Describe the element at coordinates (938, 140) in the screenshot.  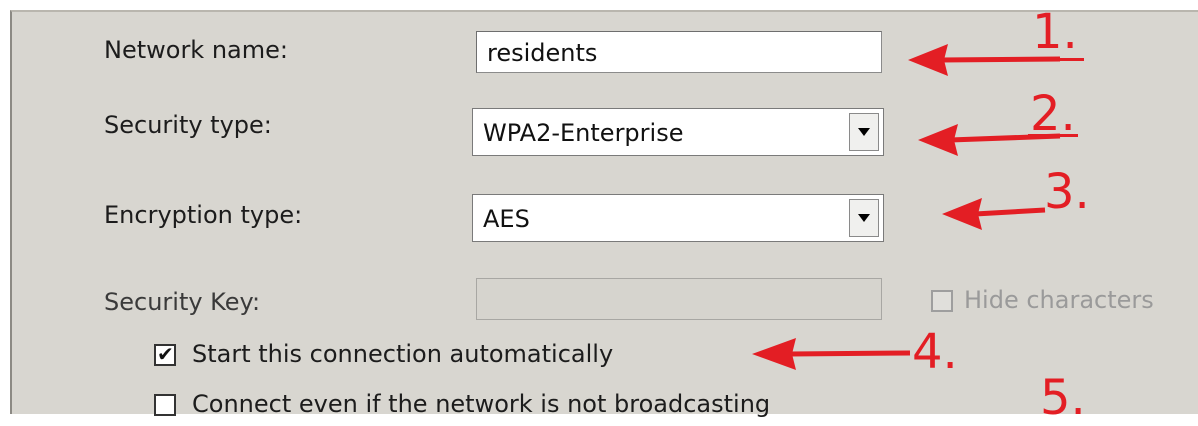
I see `arrow-2-head` at that location.